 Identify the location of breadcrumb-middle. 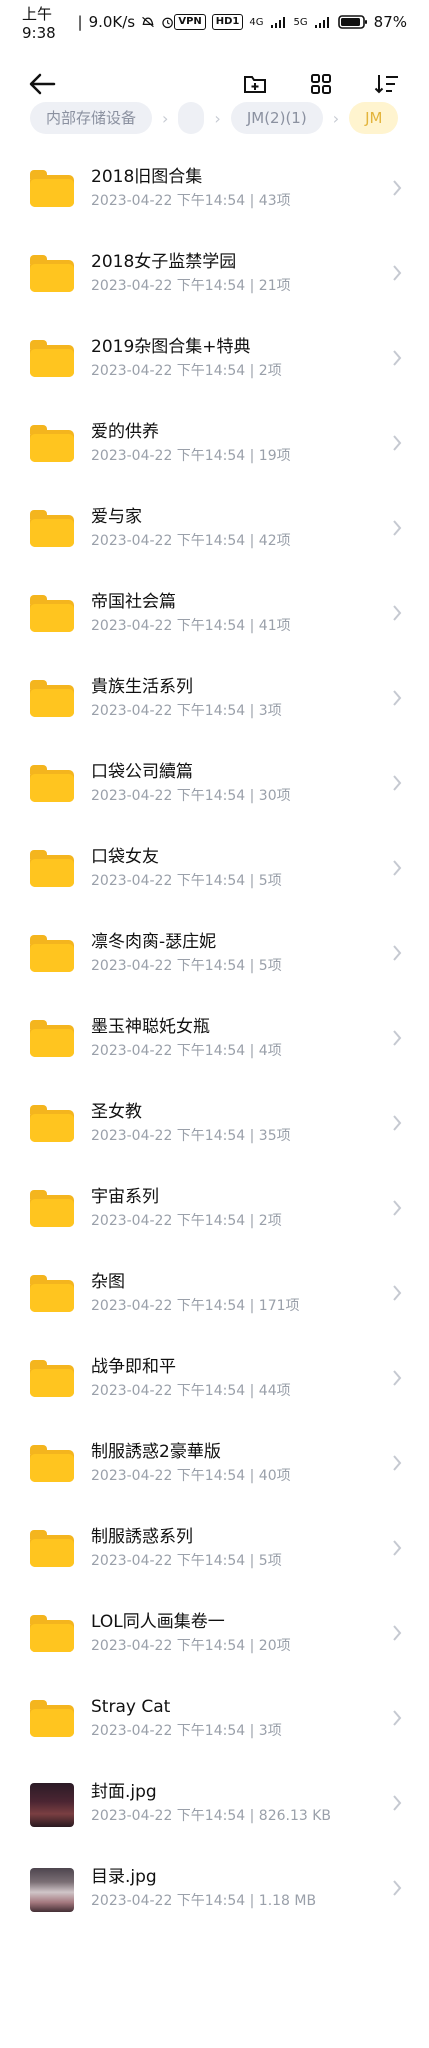
(191, 118).